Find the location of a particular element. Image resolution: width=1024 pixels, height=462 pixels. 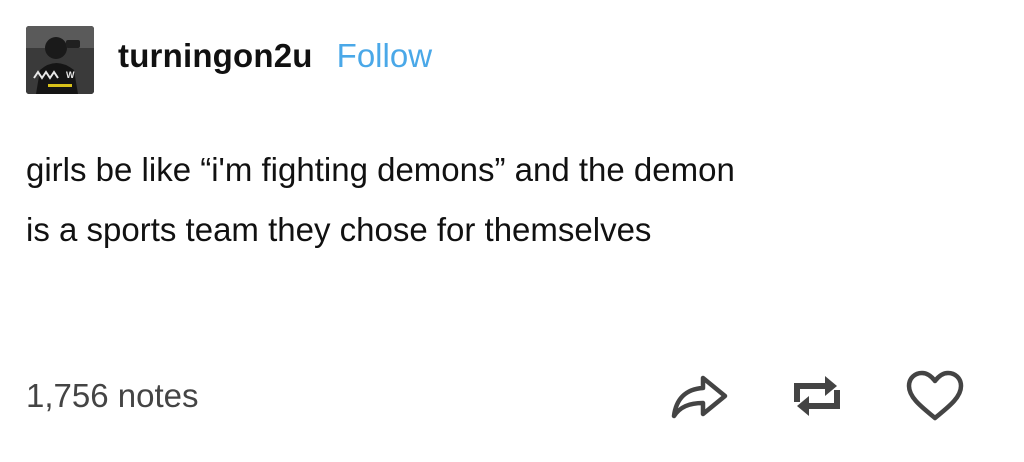

avatar: W is located at coordinates (60, 60).